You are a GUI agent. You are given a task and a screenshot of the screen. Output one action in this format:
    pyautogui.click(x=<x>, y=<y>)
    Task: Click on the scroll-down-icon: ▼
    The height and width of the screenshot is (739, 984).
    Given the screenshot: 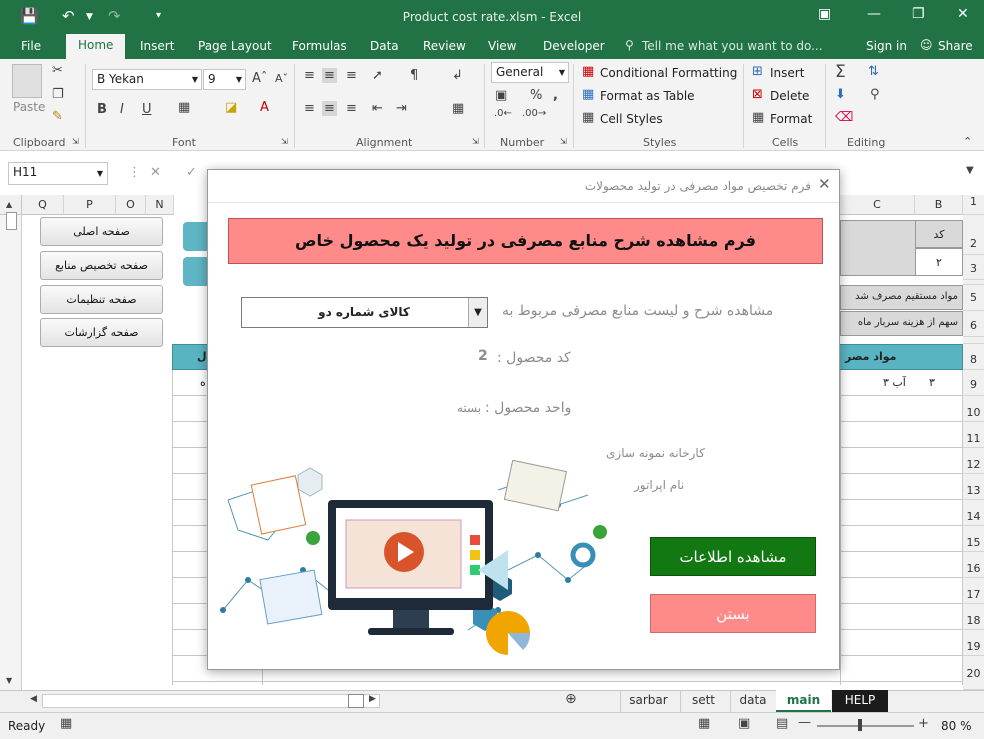 What is the action you would take?
    pyautogui.click(x=9, y=680)
    